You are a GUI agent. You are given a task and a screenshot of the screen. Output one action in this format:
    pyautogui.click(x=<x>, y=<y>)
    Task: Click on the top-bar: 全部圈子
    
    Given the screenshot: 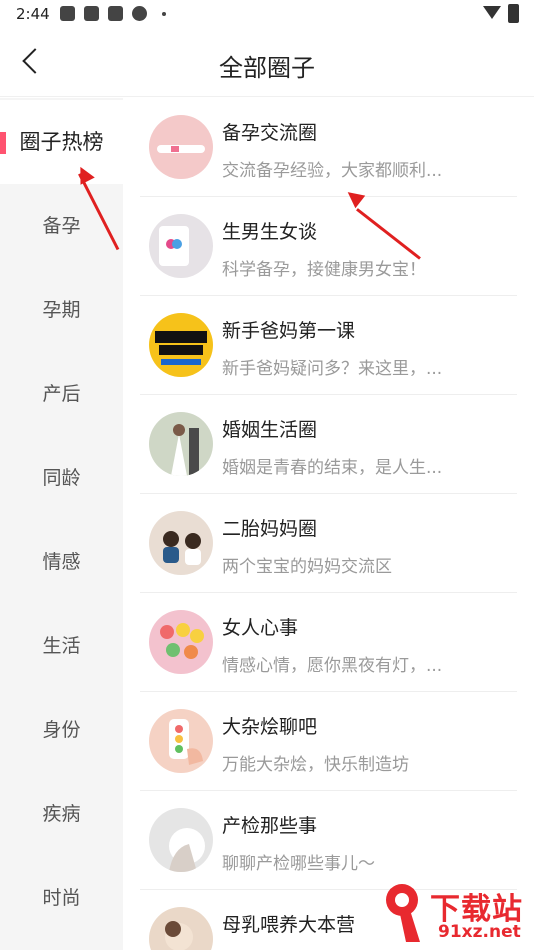 What is the action you would take?
    pyautogui.click(x=267, y=63)
    